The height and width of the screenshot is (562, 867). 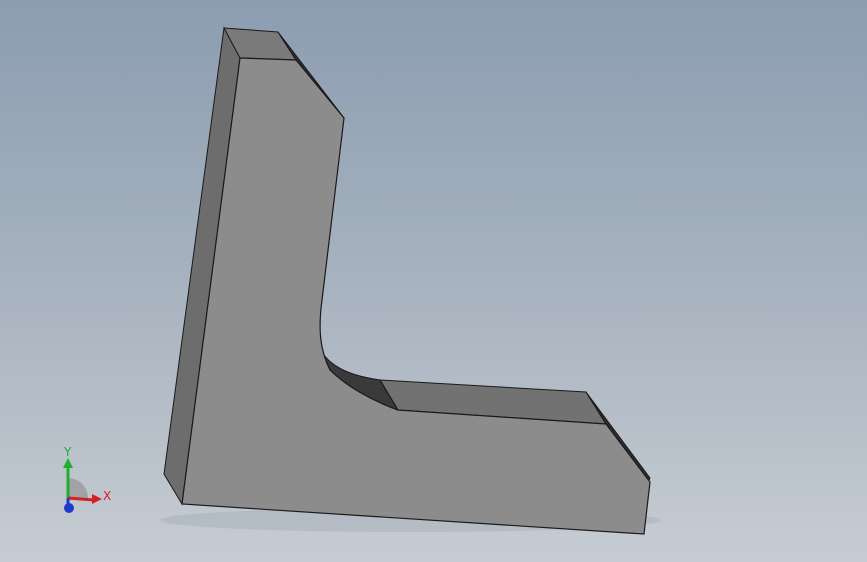 I want to click on coordinate-triad: Y X, so click(x=84, y=480).